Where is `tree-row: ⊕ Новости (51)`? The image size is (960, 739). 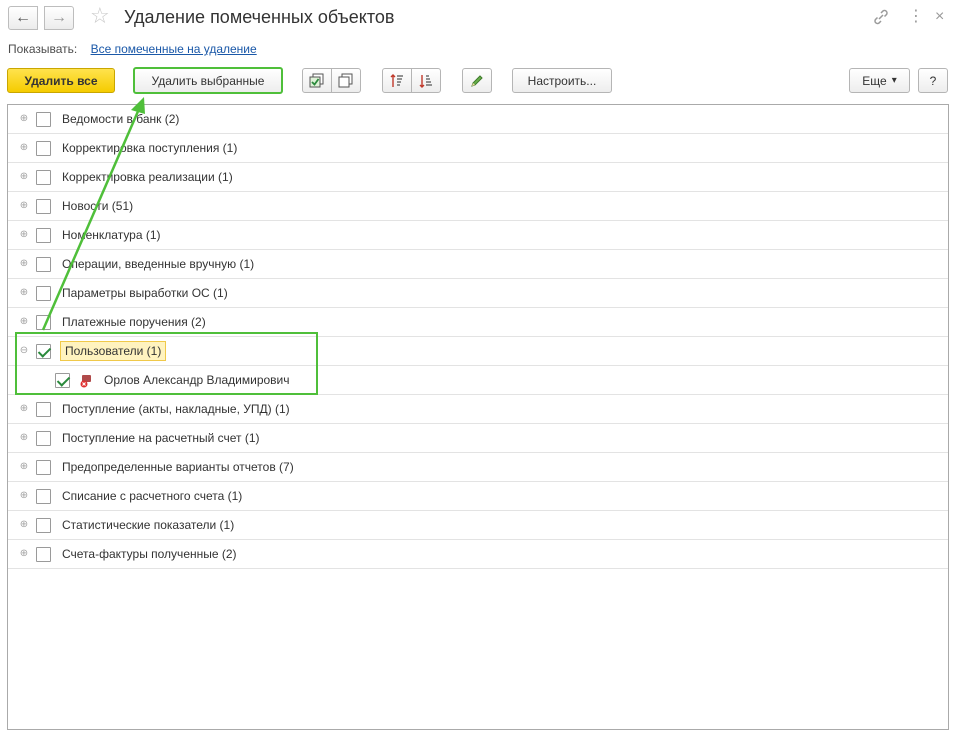
tree-row: ⊕ Новости (51) is located at coordinates (478, 206).